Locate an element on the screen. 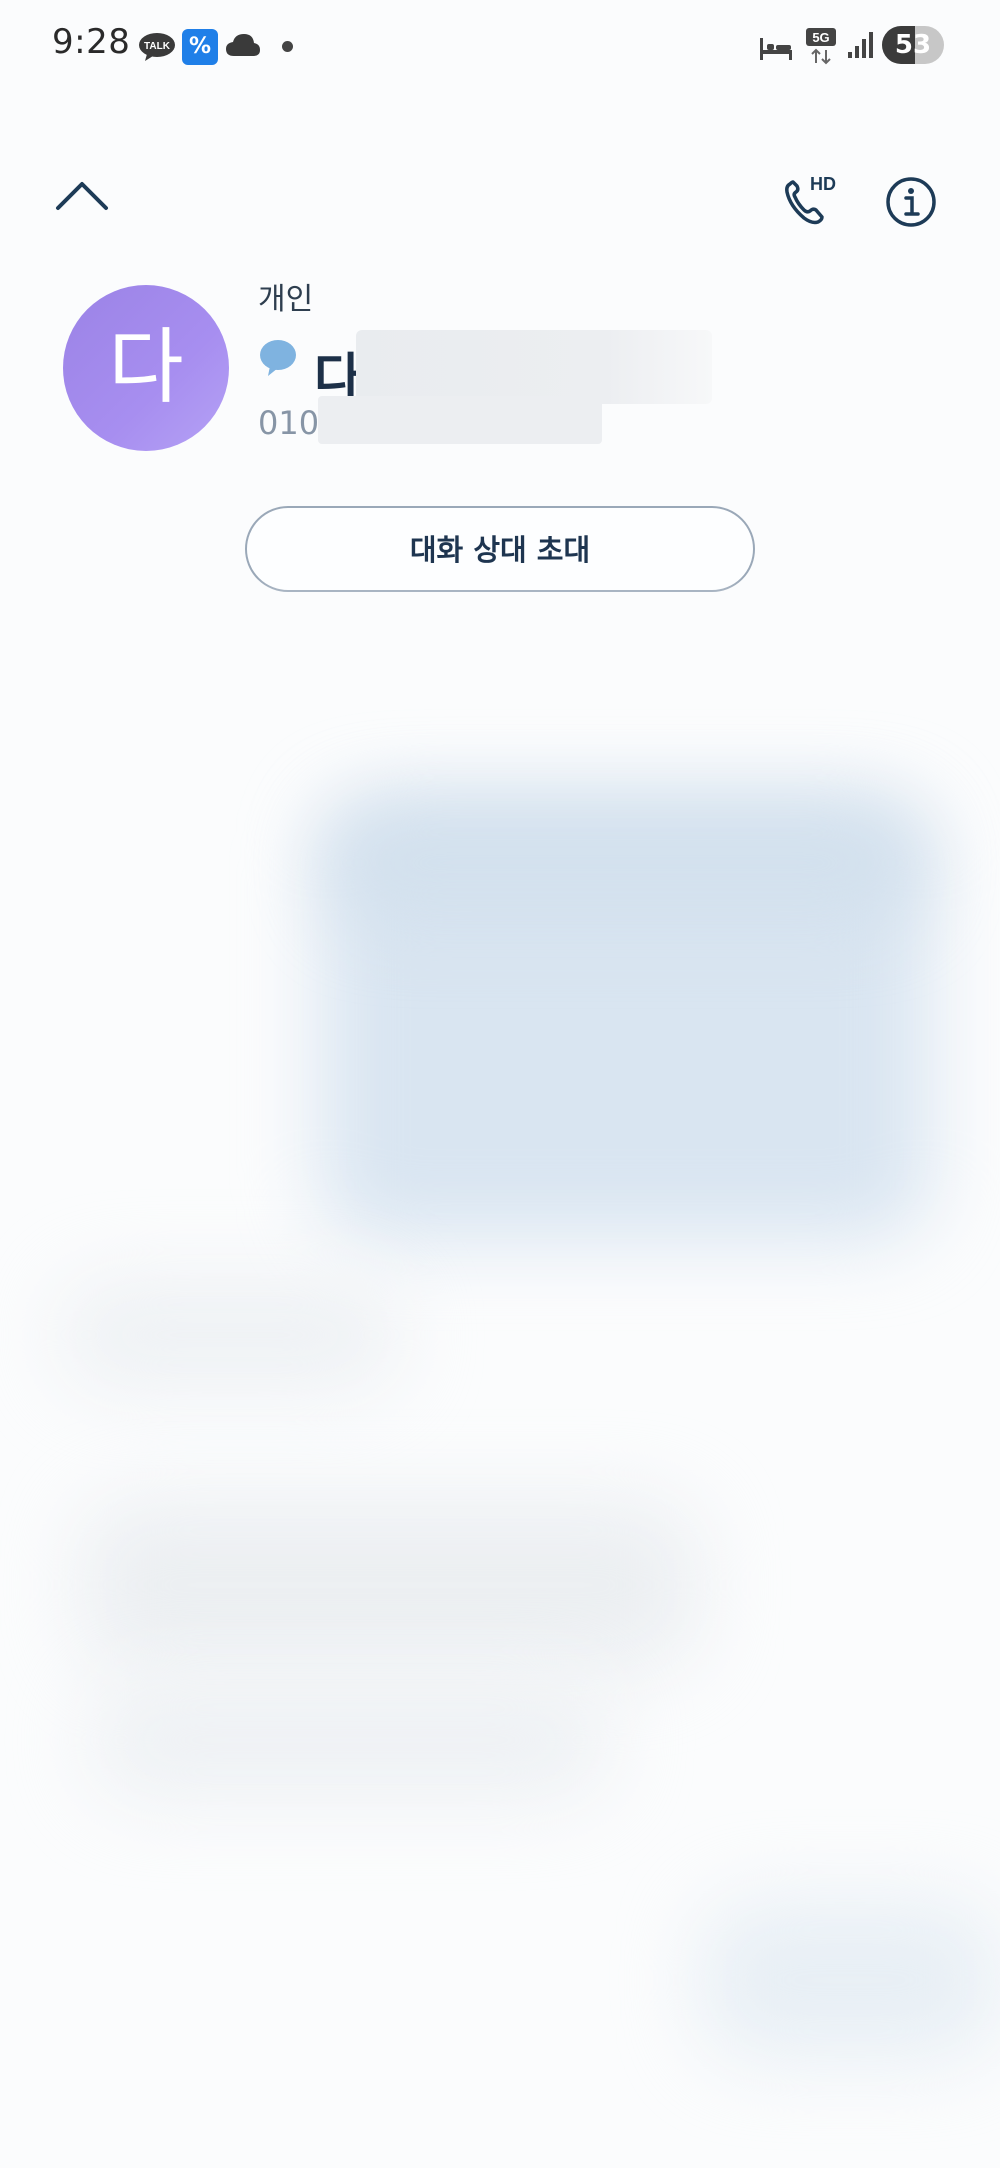  percent-glyph: % is located at coordinates (200, 46).